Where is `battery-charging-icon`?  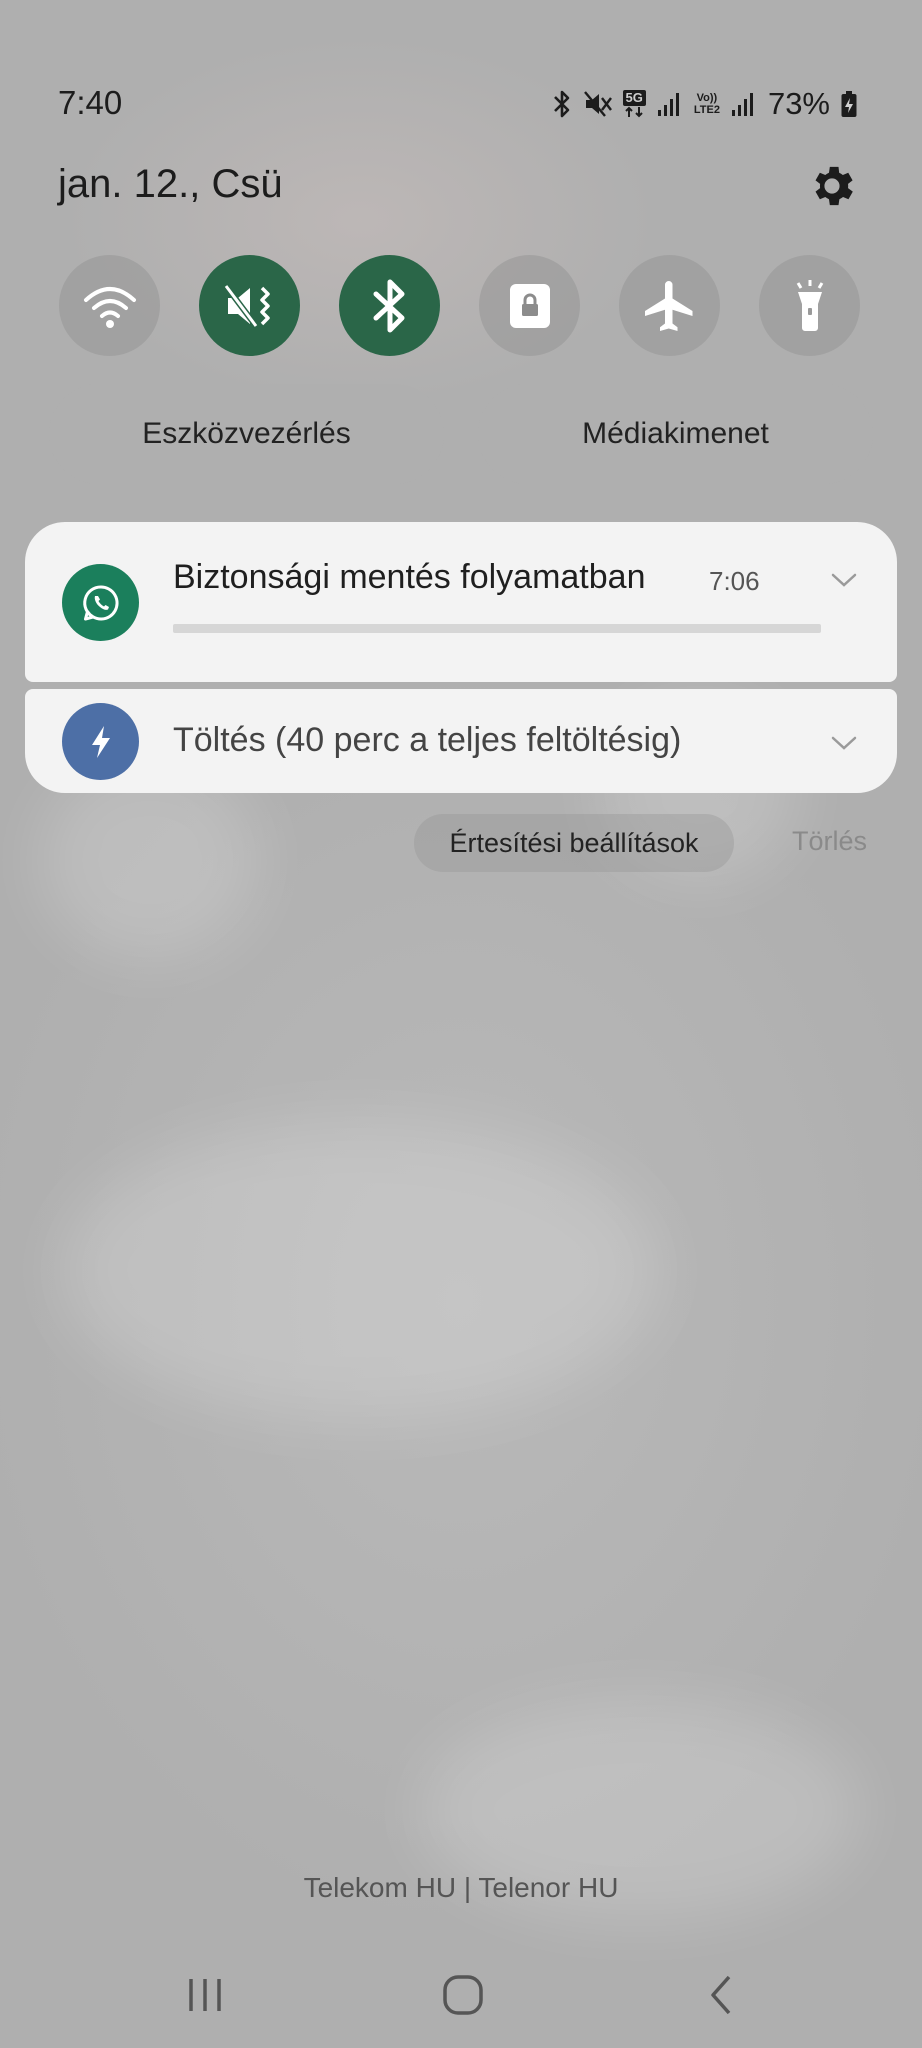
battery-charging-icon is located at coordinates (849, 104).